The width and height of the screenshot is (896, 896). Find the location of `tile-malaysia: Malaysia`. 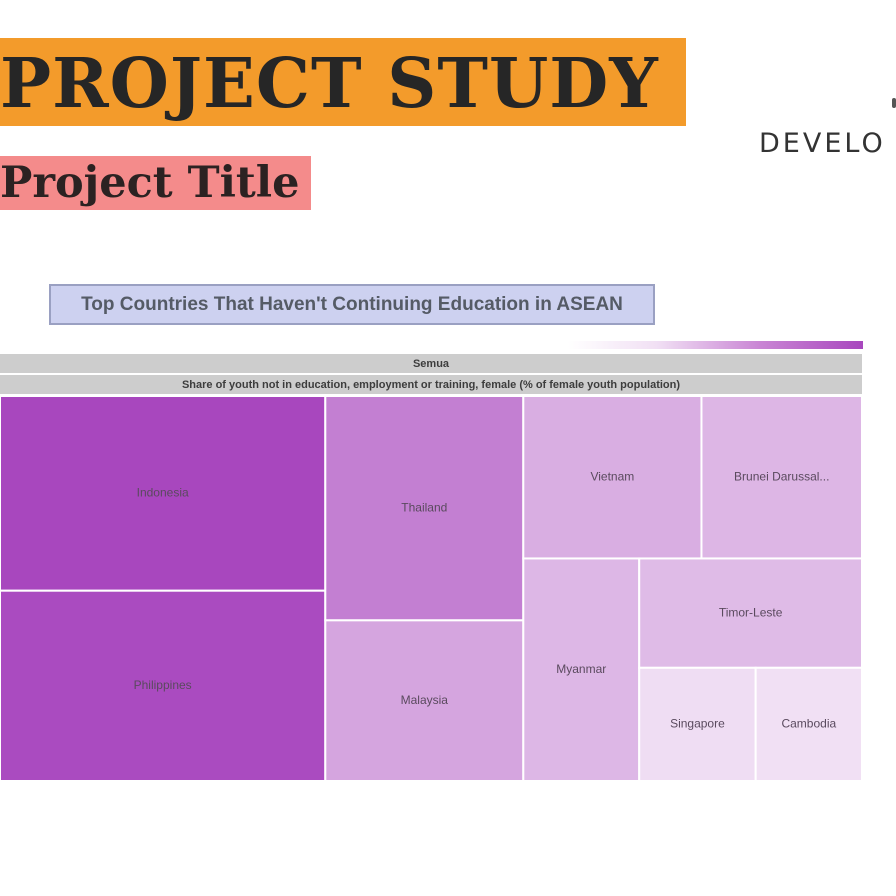

tile-malaysia: Malaysia is located at coordinates (424, 700).